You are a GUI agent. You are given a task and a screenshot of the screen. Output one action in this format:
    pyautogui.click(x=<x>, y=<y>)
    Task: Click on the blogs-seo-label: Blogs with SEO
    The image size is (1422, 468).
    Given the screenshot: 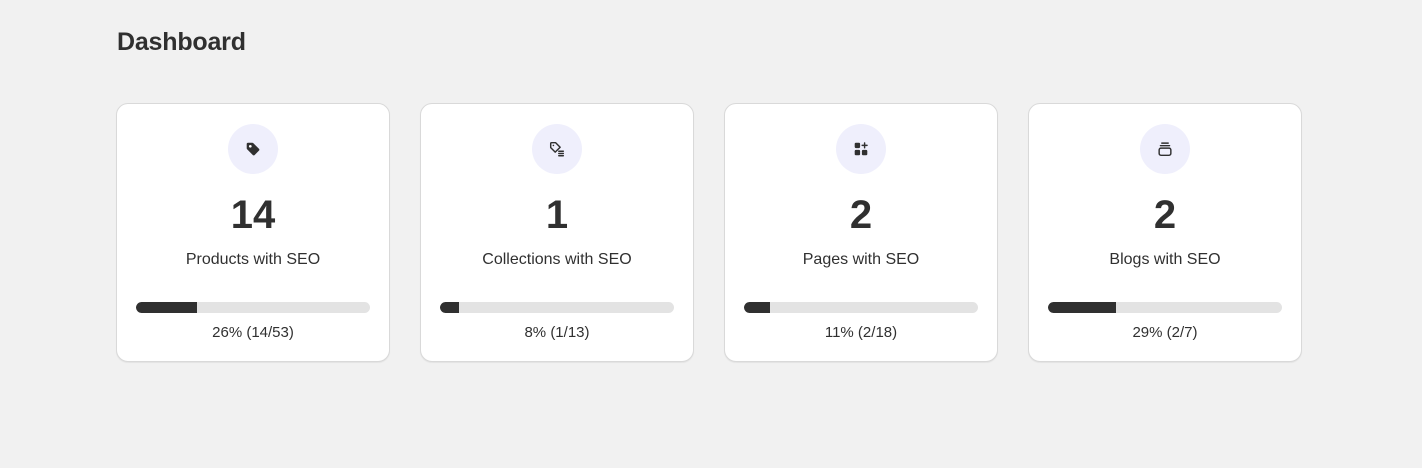 What is the action you would take?
    pyautogui.click(x=1165, y=259)
    